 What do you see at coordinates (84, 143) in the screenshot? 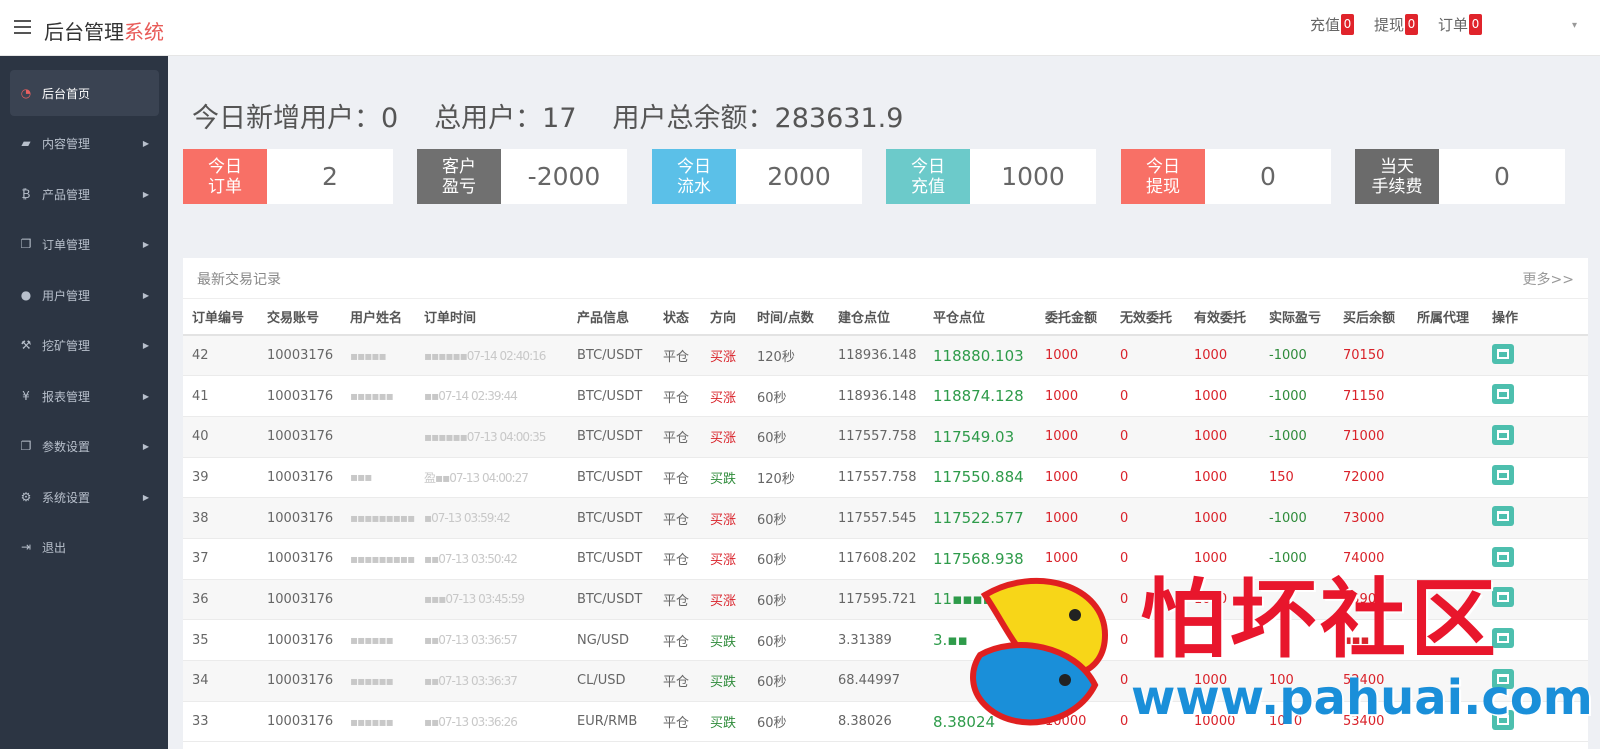
I see `sidebar-item-content: ▰ 内容管理 ▶` at bounding box center [84, 143].